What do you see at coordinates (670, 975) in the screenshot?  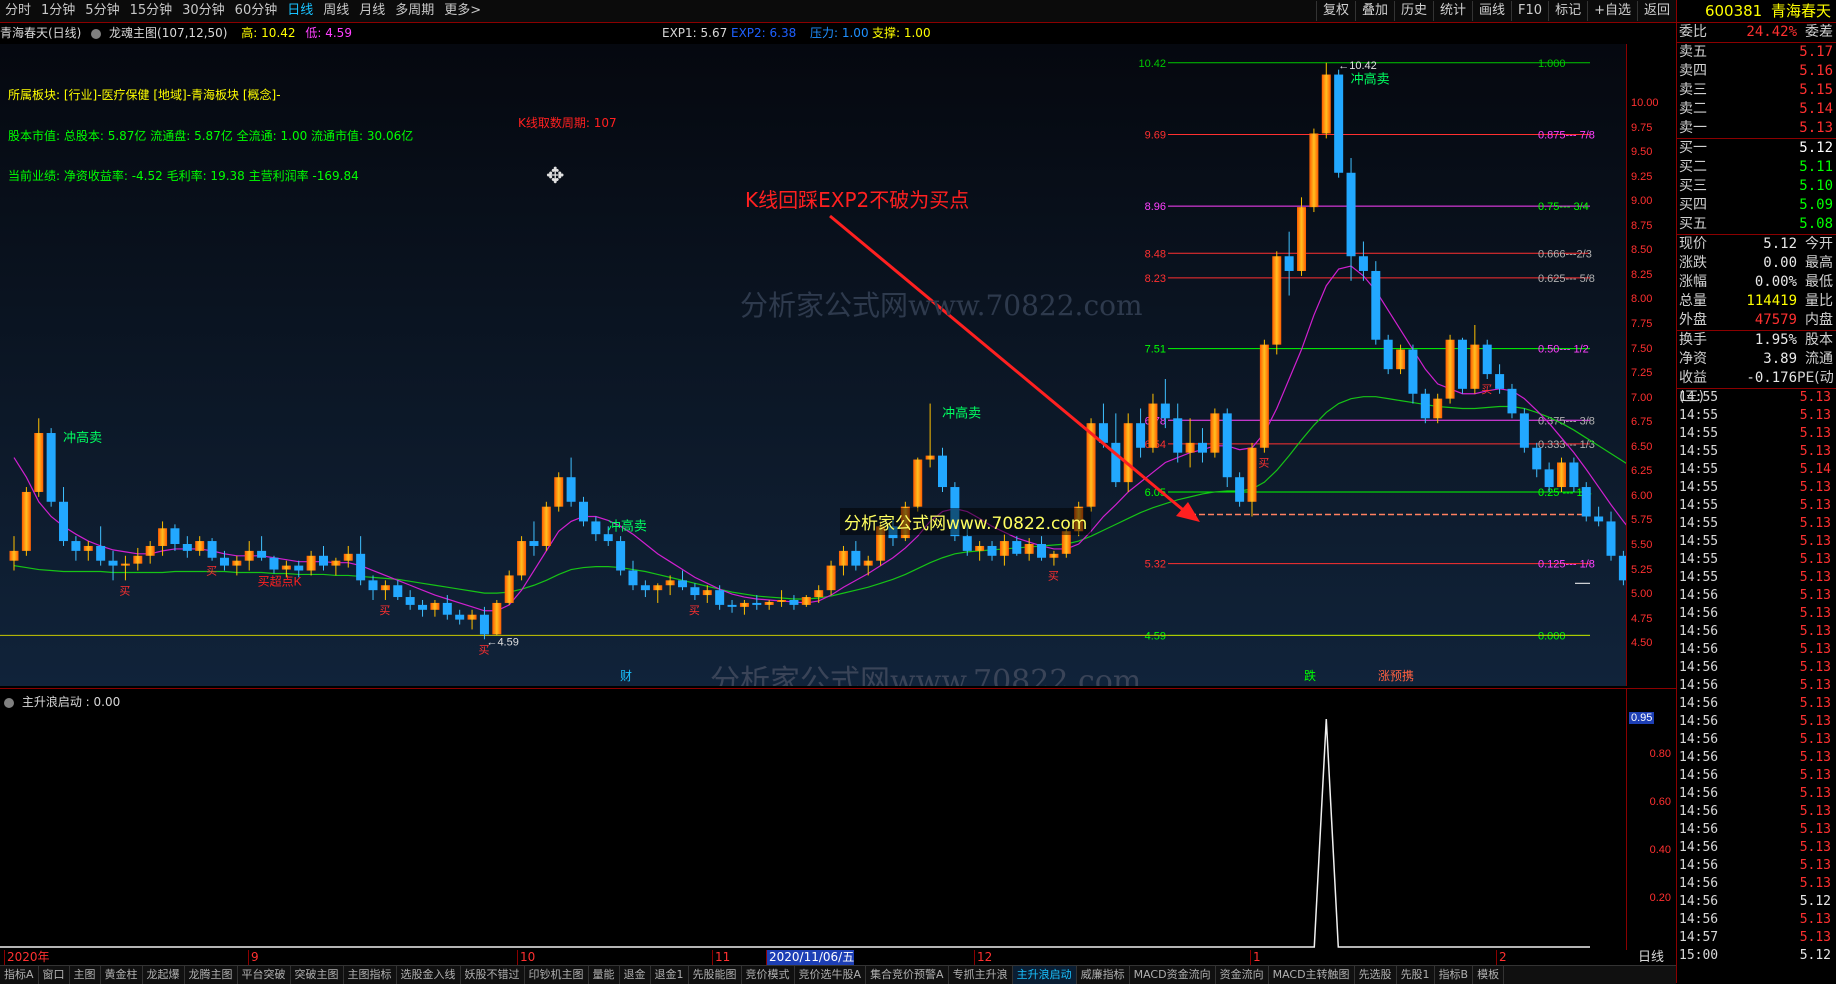 I see `indicator-tab-14: 退金1` at bounding box center [670, 975].